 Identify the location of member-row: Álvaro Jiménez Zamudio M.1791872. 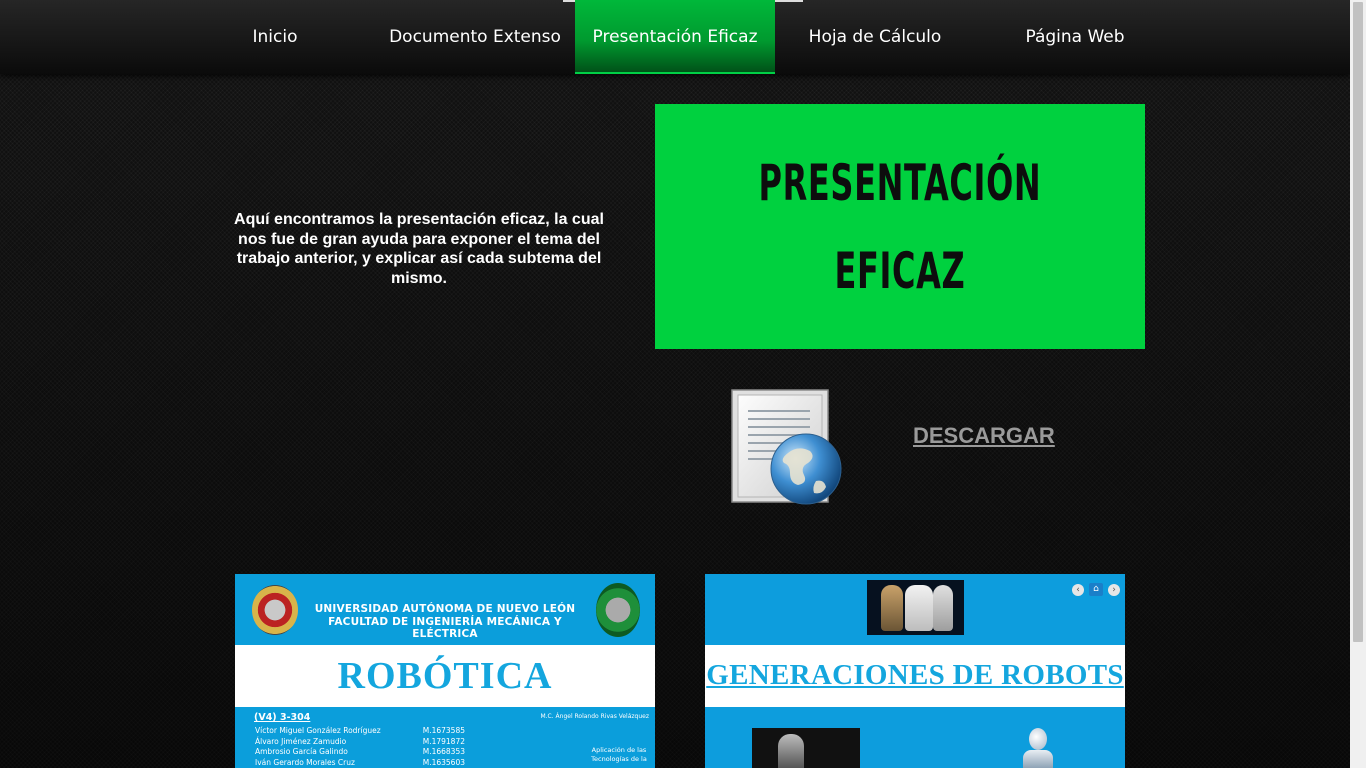
(360, 742).